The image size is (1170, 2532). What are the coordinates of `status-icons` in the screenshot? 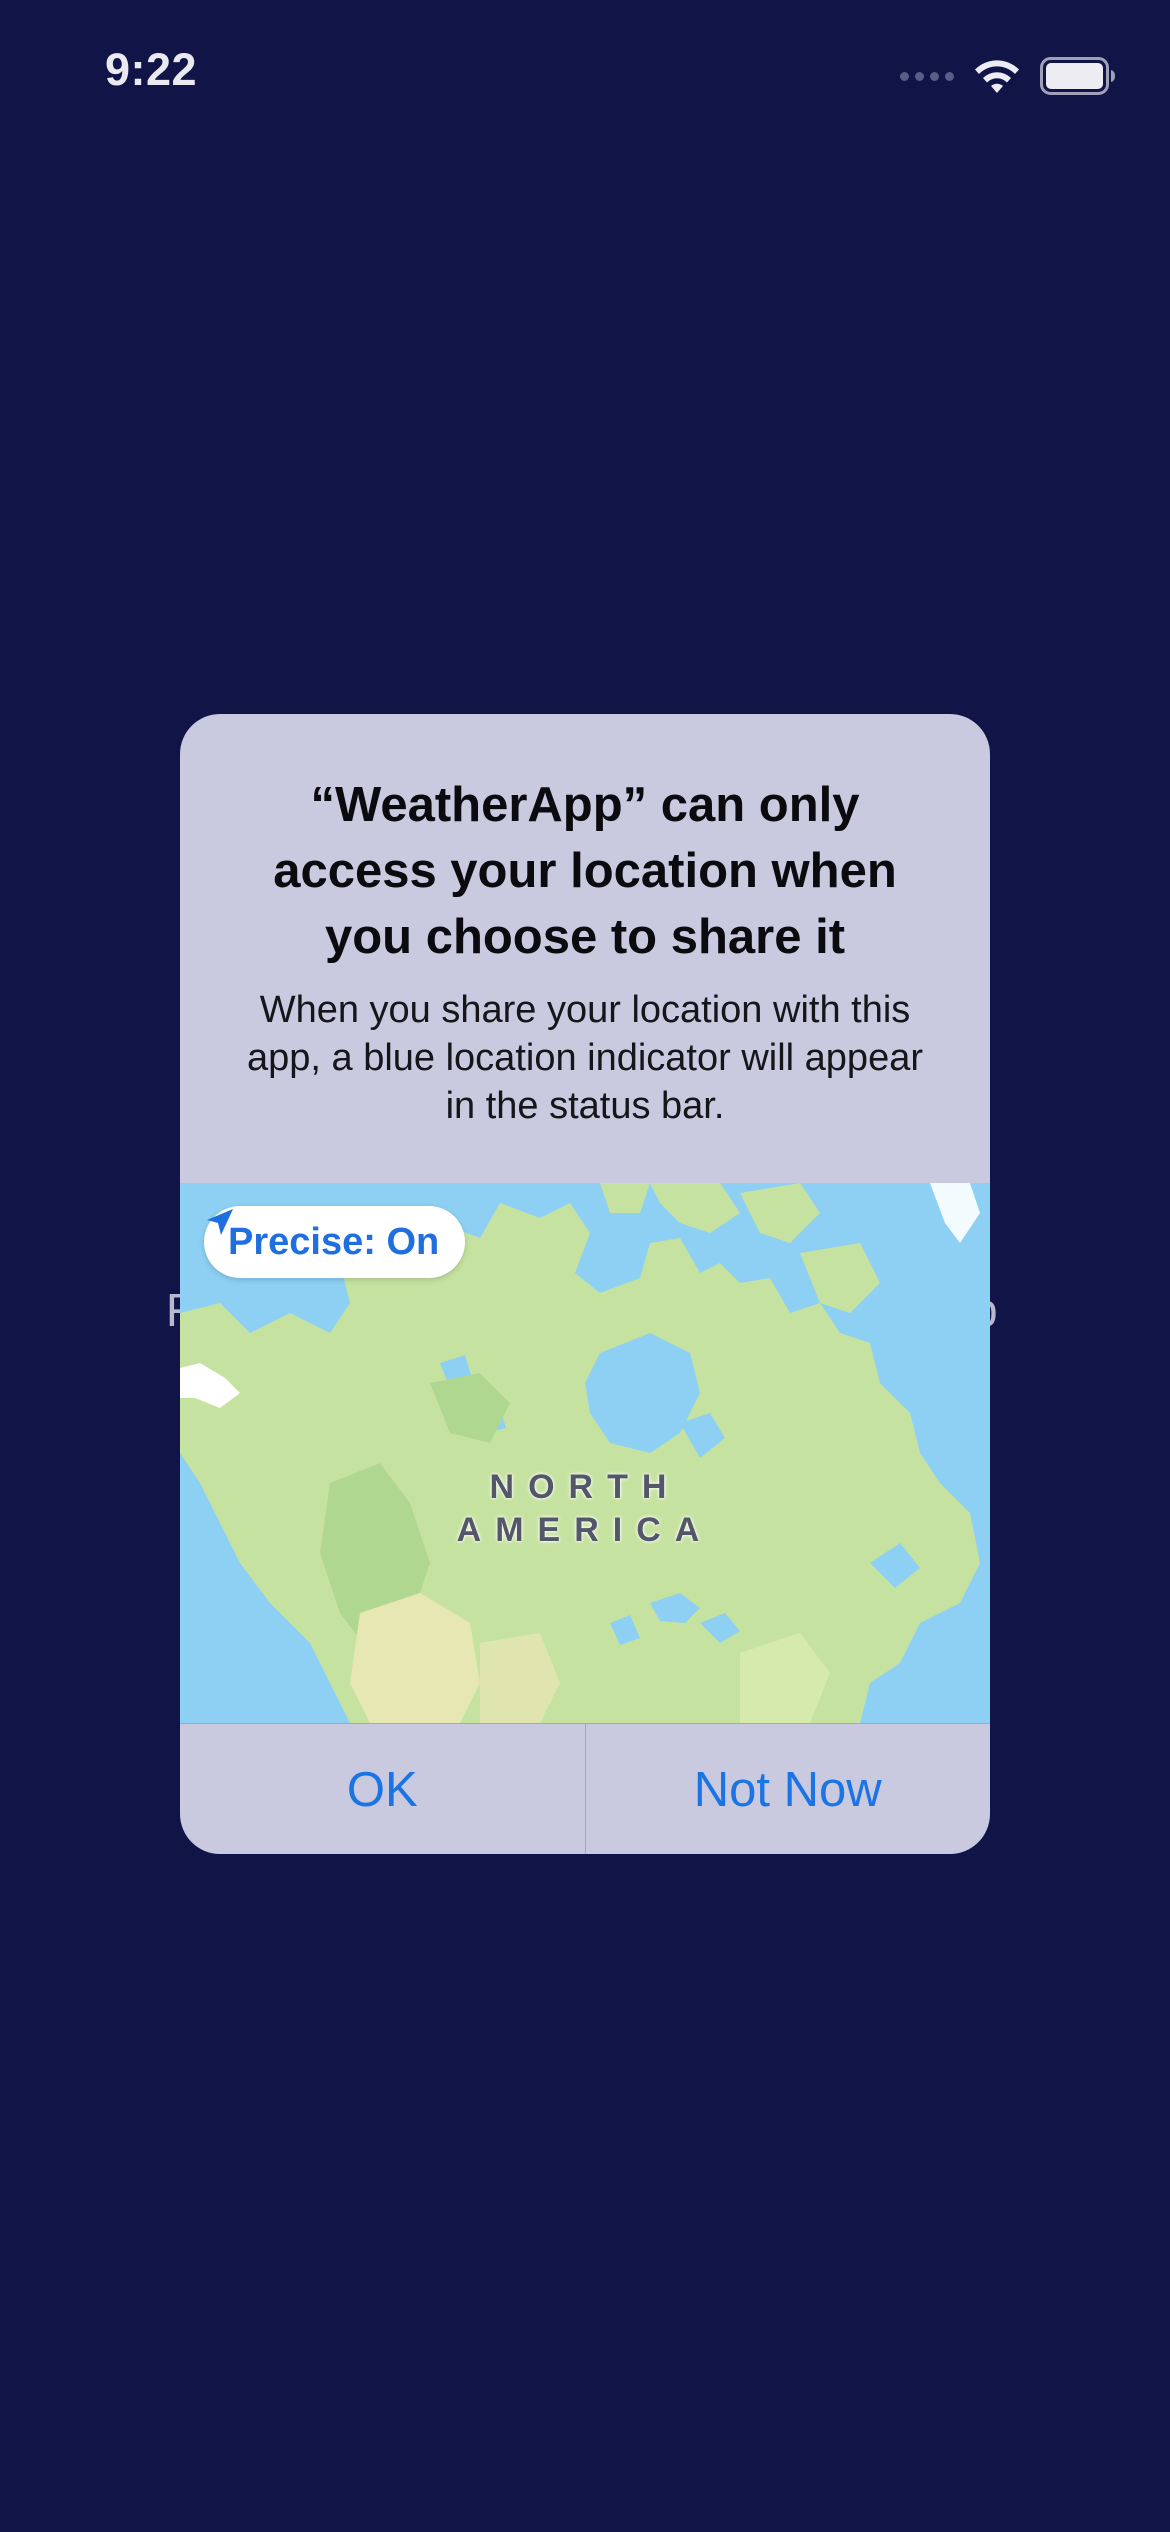 It's located at (1008, 76).